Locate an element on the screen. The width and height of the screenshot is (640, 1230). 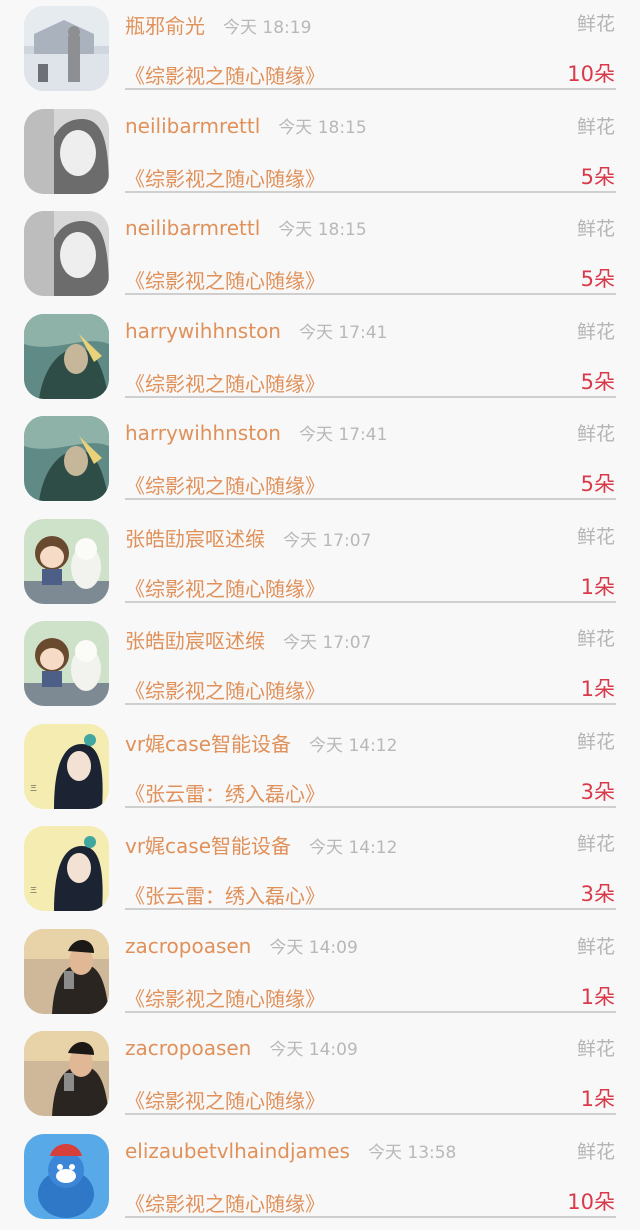
user-name-line: harrywihhnston今天 17:41 is located at coordinates (256, 432).